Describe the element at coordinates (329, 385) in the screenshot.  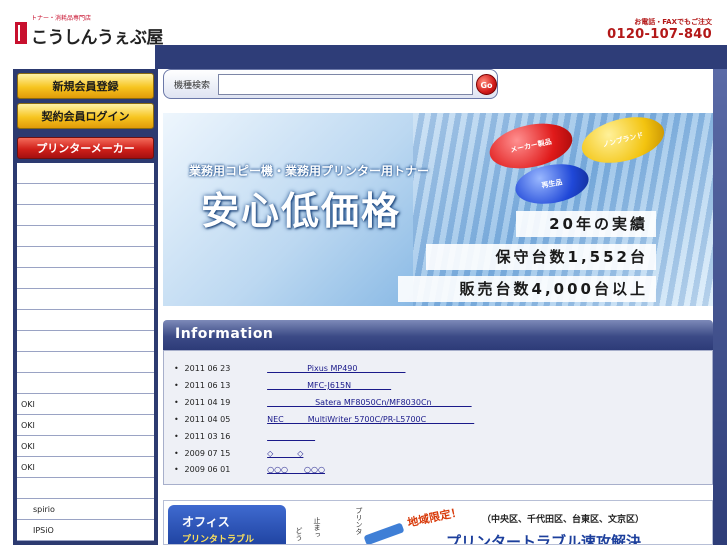
I see `news-link: MFC-J615N` at that location.